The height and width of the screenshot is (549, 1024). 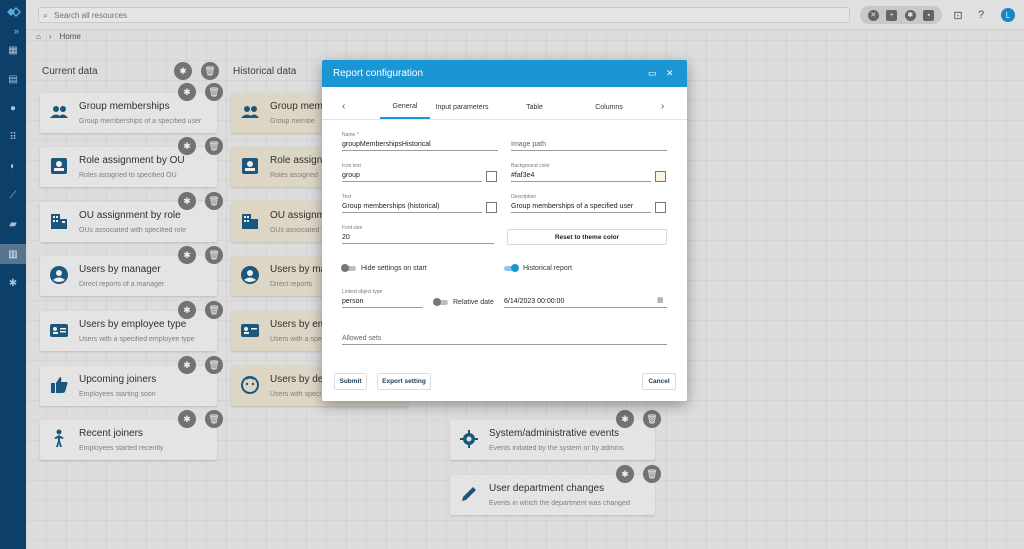 I want to click on text-field: Text Group memberships (historical), so click(x=412, y=203).